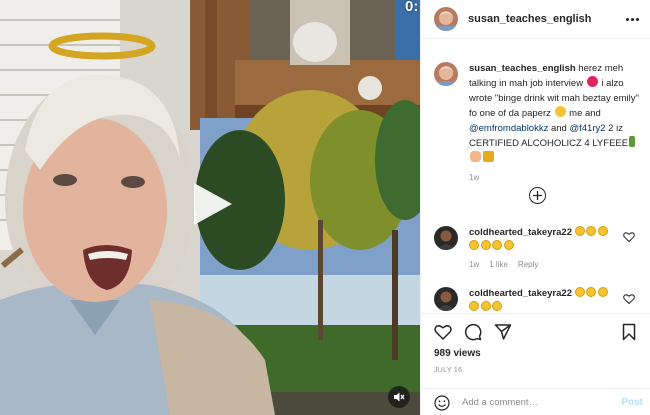  I want to click on comment-meta: 1w 1 like Reply, so click(544, 265).